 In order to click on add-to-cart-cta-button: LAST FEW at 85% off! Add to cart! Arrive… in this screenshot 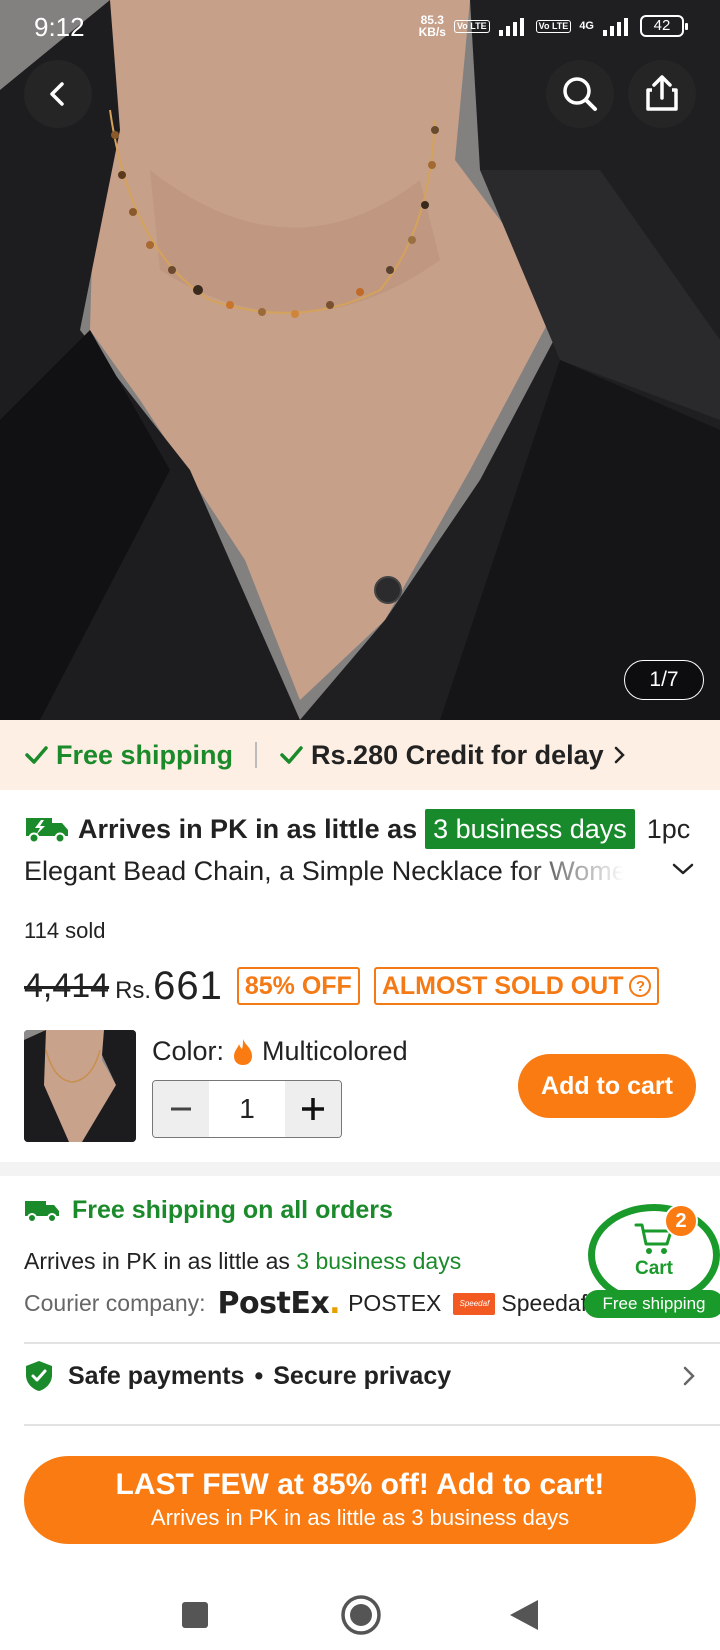, I will do `click(360, 1500)`.